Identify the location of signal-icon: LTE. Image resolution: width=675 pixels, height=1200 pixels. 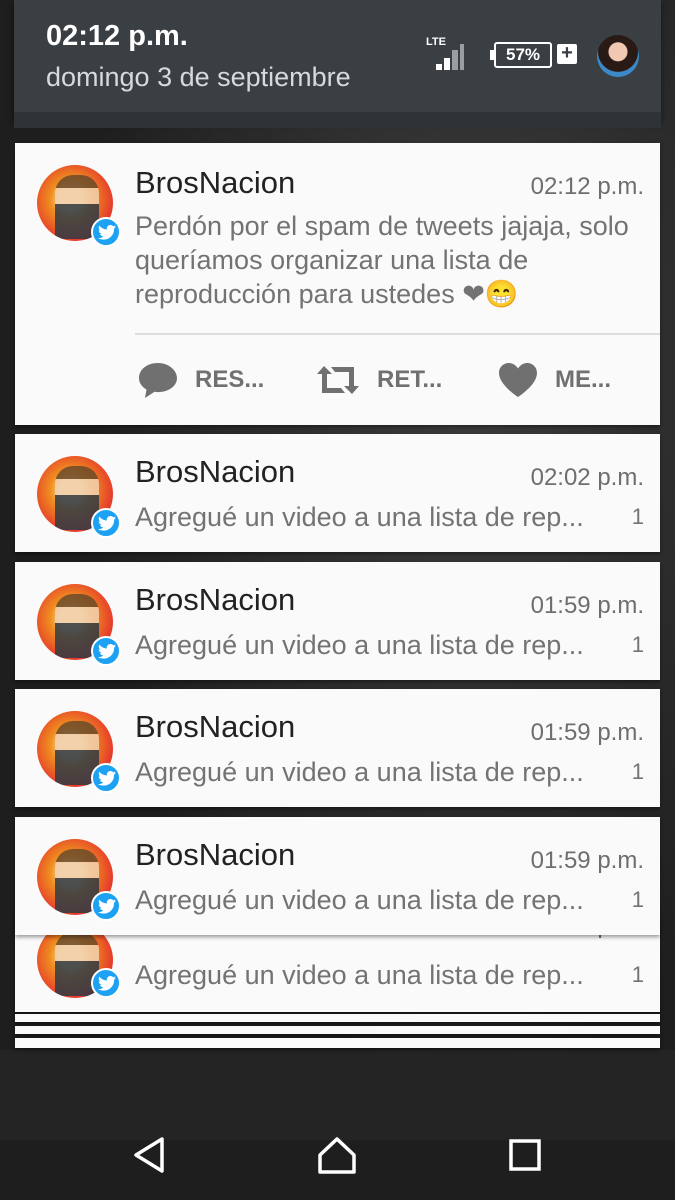
(446, 54).